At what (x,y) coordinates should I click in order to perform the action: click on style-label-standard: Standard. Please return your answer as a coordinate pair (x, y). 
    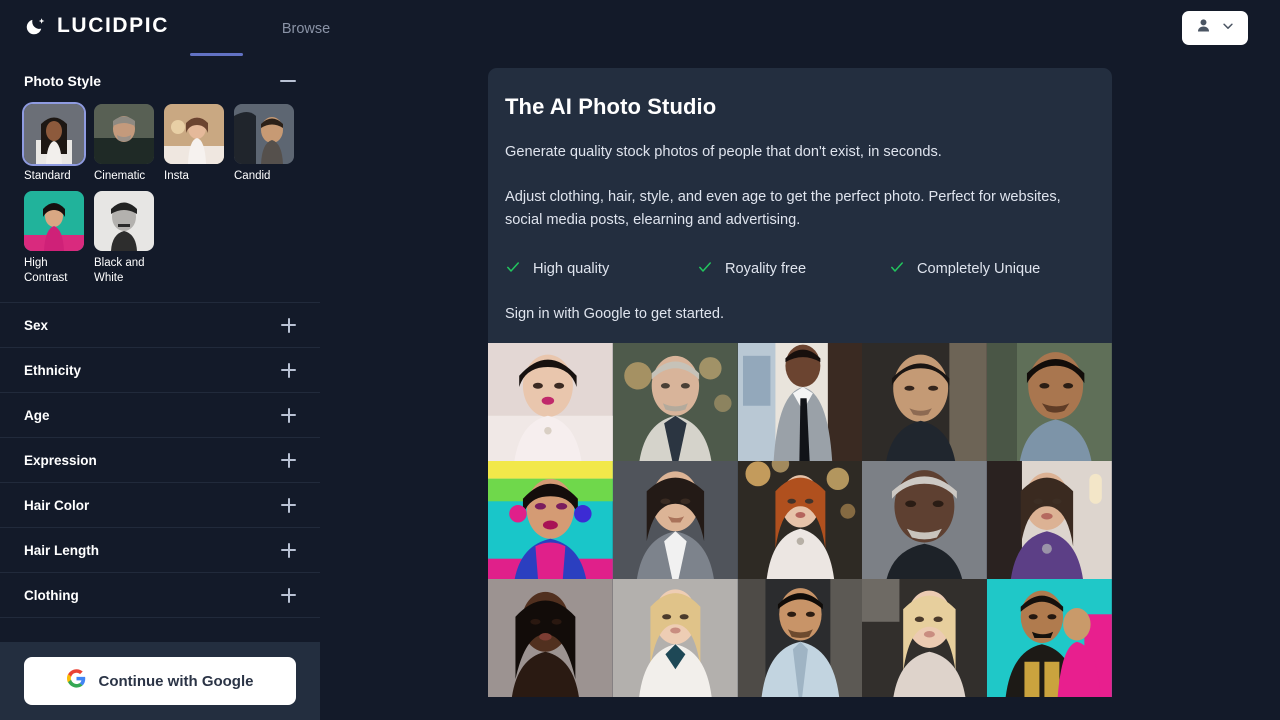
    Looking at the image, I should click on (47, 176).